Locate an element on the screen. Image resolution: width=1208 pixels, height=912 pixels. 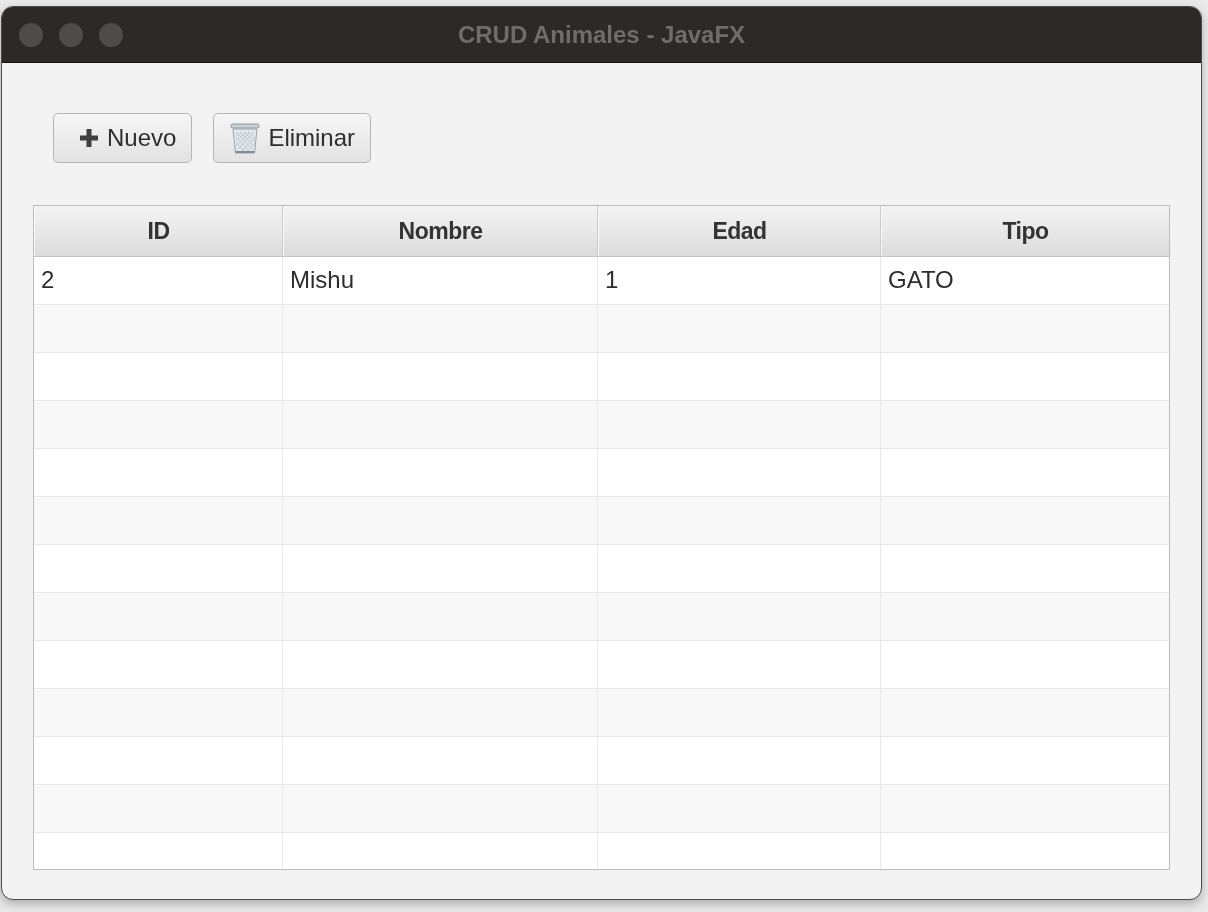
trash-icon is located at coordinates (245, 138).